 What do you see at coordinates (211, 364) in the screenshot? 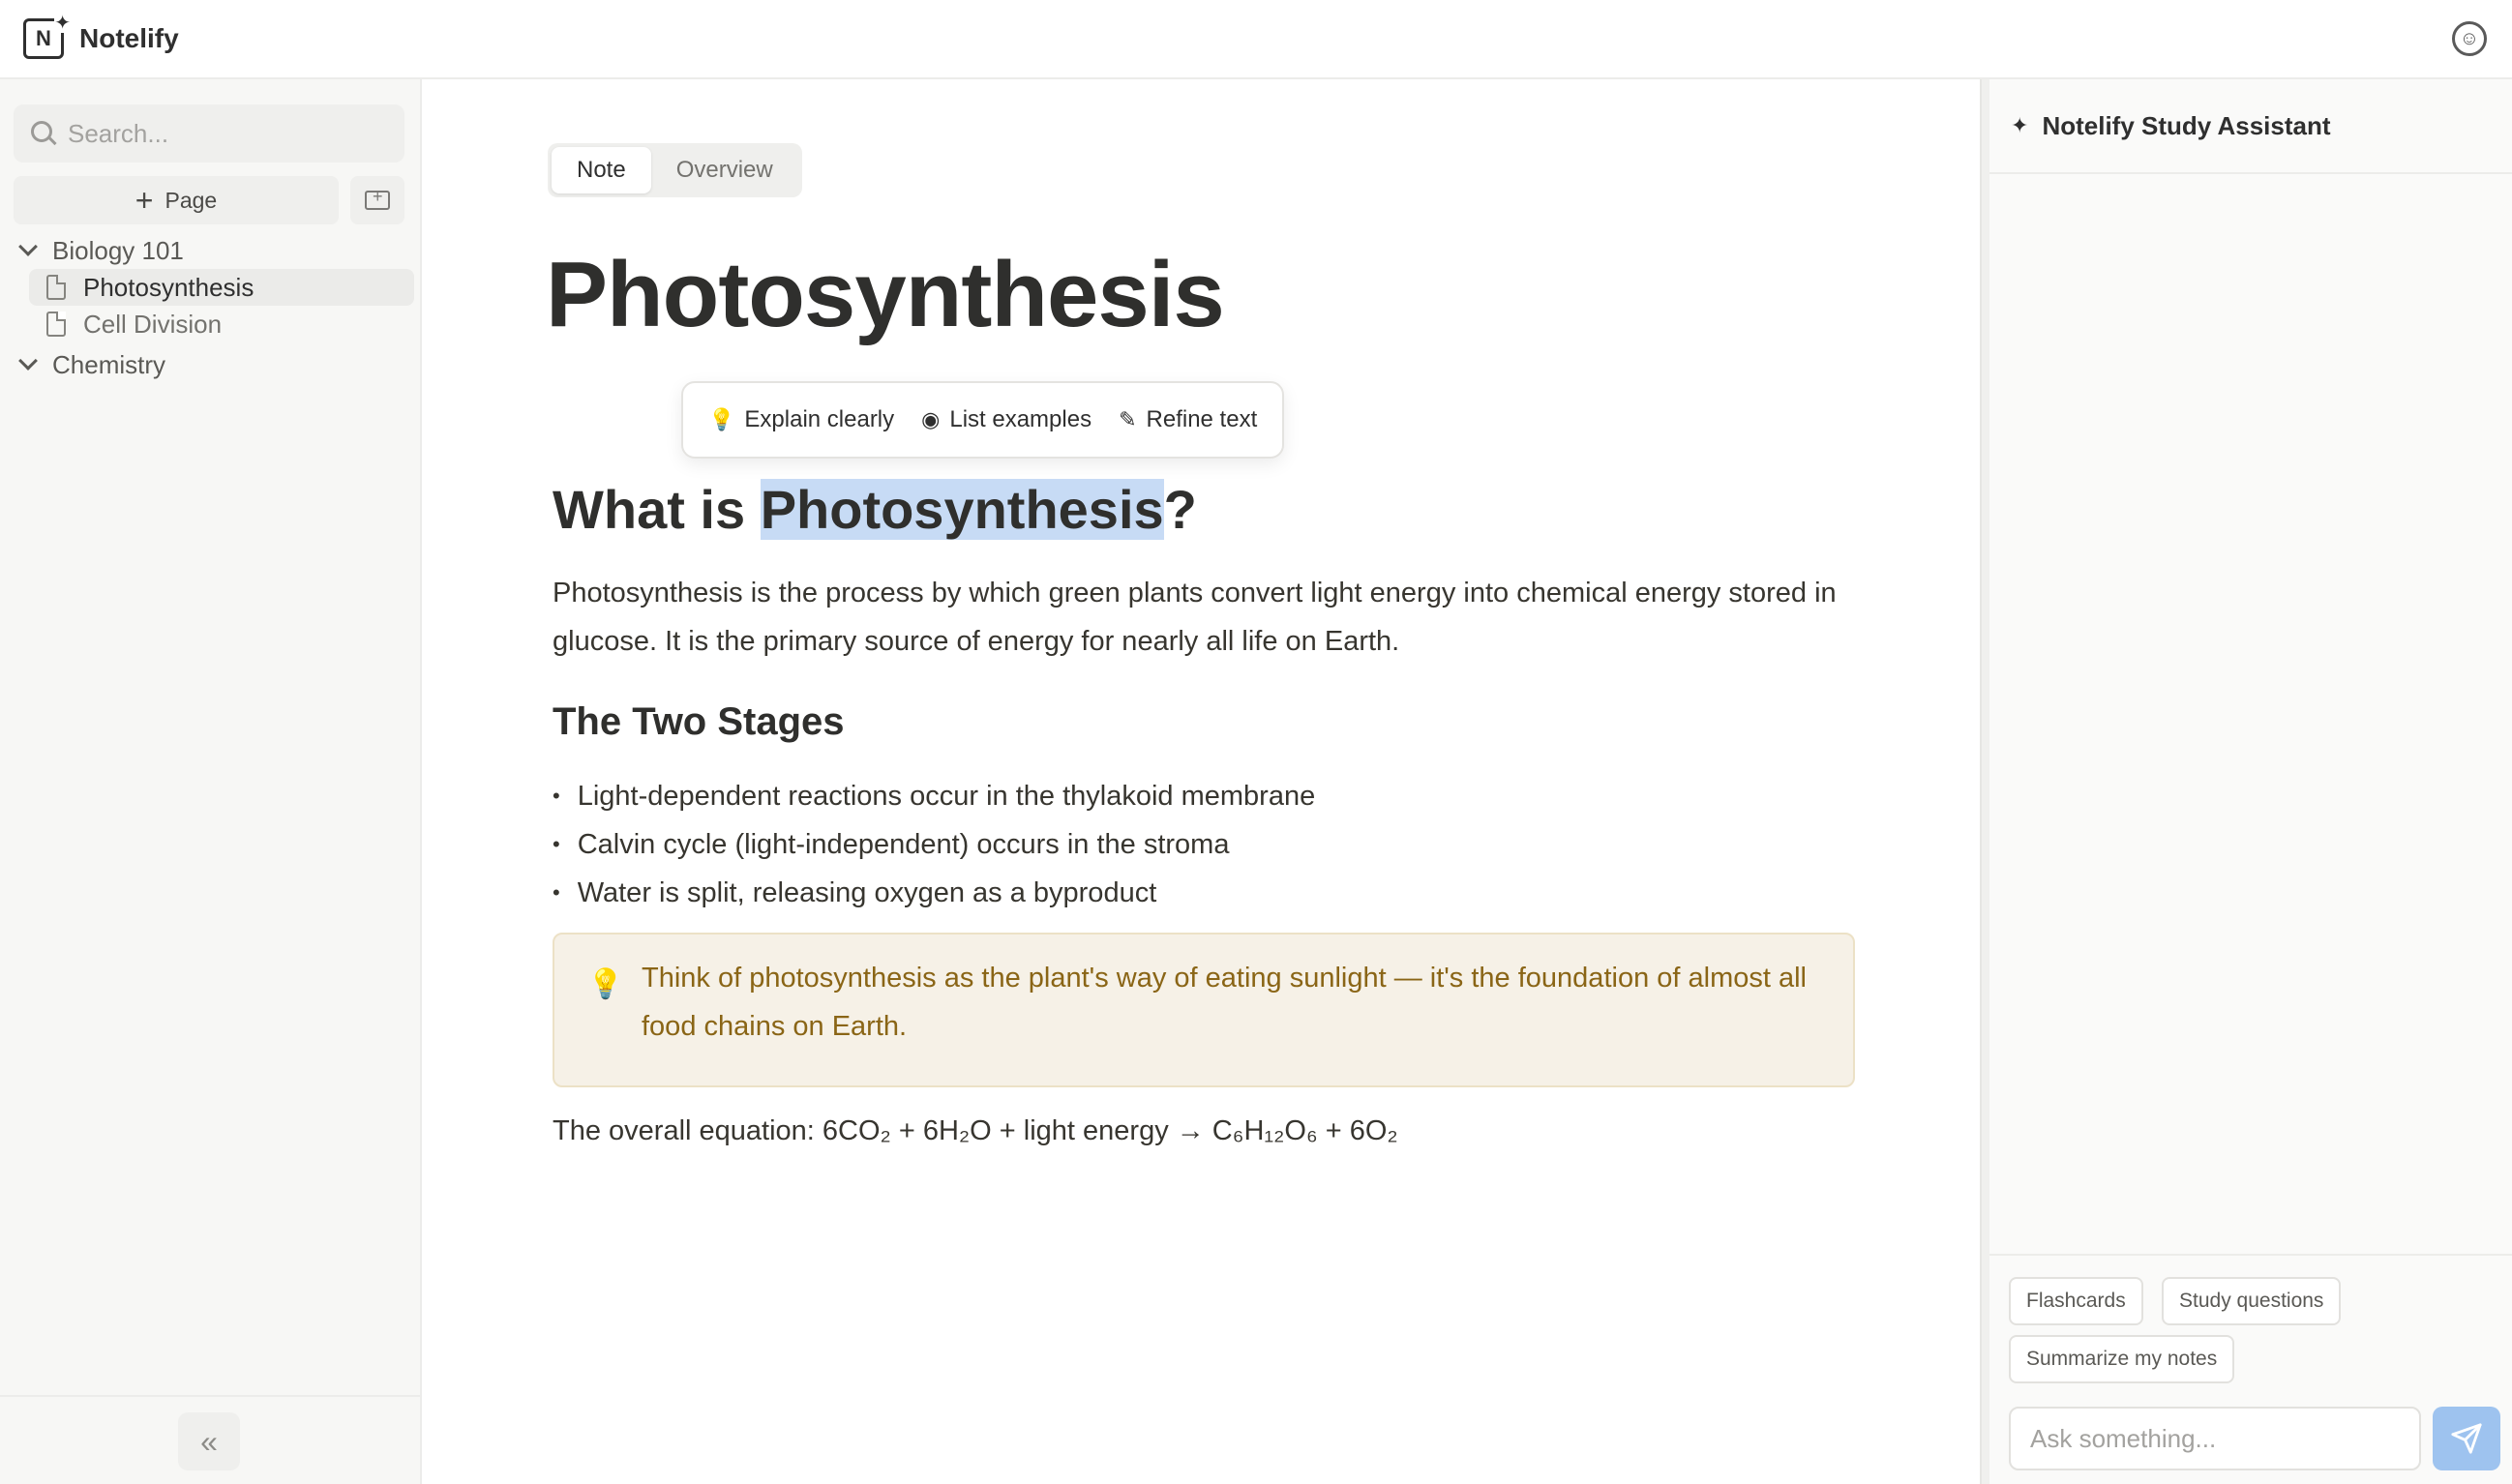
I see `folder-chemistry: Chemistry` at bounding box center [211, 364].